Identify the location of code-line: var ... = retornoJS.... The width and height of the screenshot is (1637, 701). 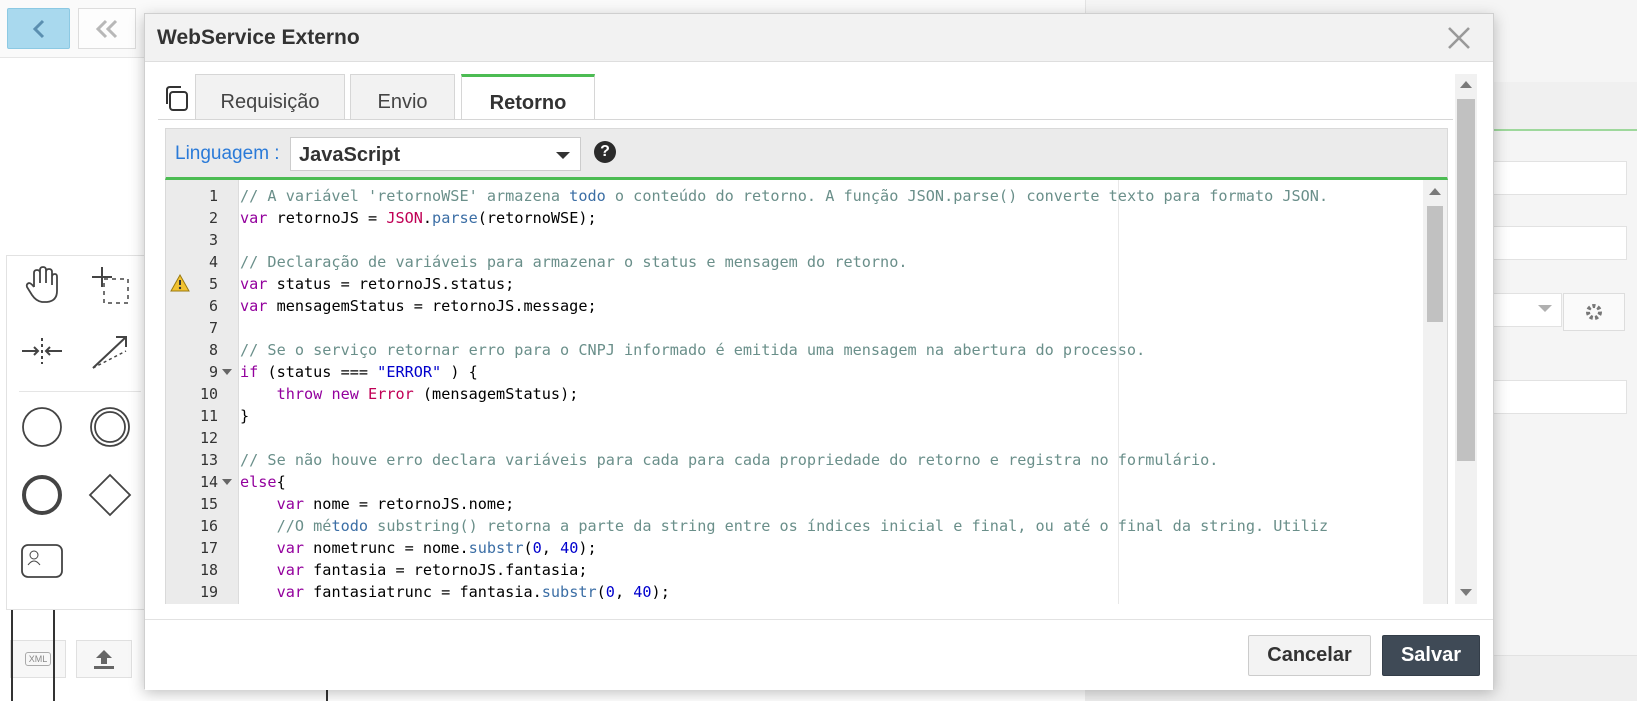
(830, 603).